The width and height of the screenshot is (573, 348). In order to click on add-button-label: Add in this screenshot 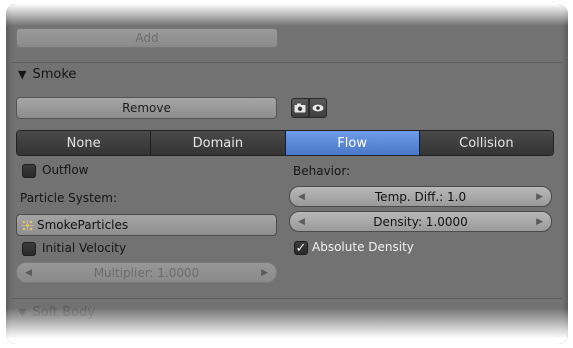, I will do `click(147, 38)`.